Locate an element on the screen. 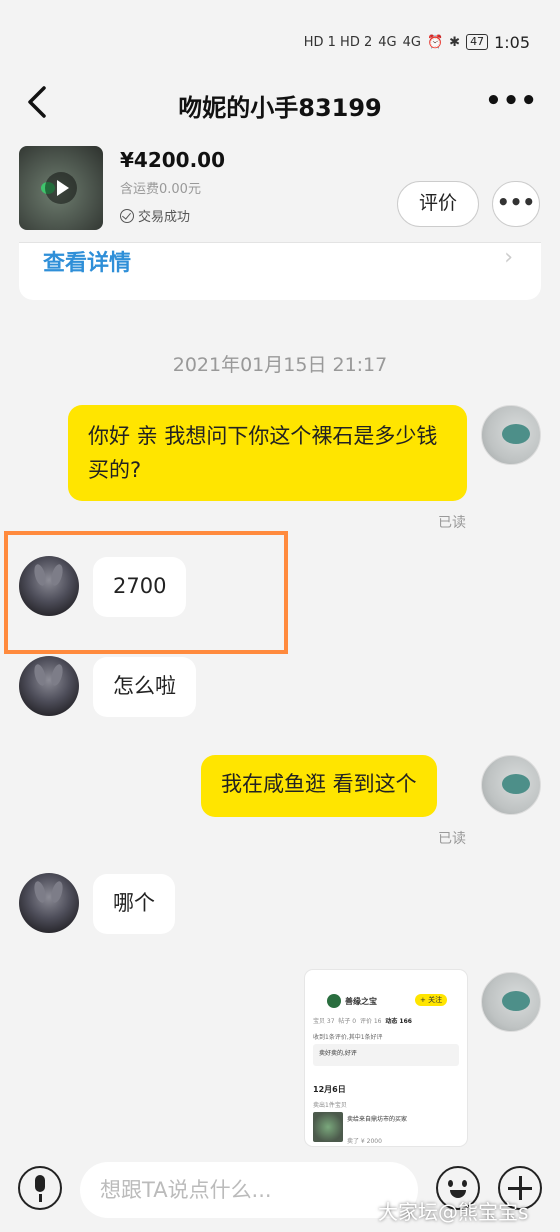  my-message-bubble: 你好 亲 我想问下你这个裸石是多少钱买的? is located at coordinates (267, 453).